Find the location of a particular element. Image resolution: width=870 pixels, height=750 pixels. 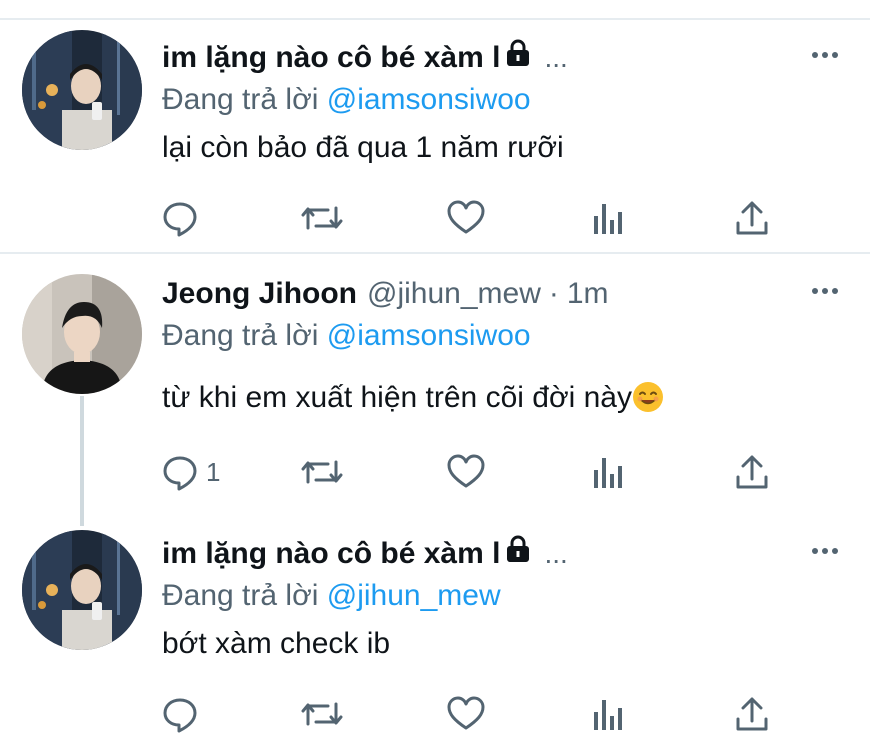

tweet-actions: 1 is located at coordinates (480, 472).